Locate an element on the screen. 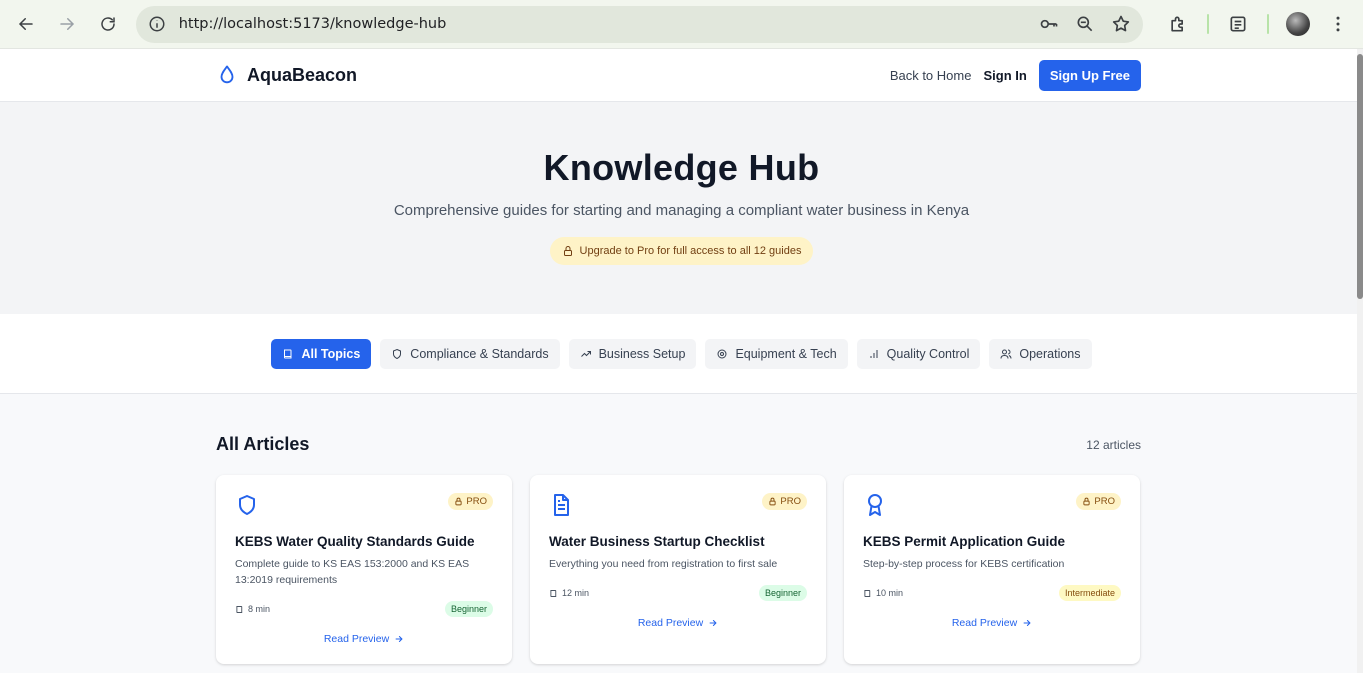 The width and height of the screenshot is (1363, 673). filter-label: Equipment & Tech is located at coordinates (786, 353).